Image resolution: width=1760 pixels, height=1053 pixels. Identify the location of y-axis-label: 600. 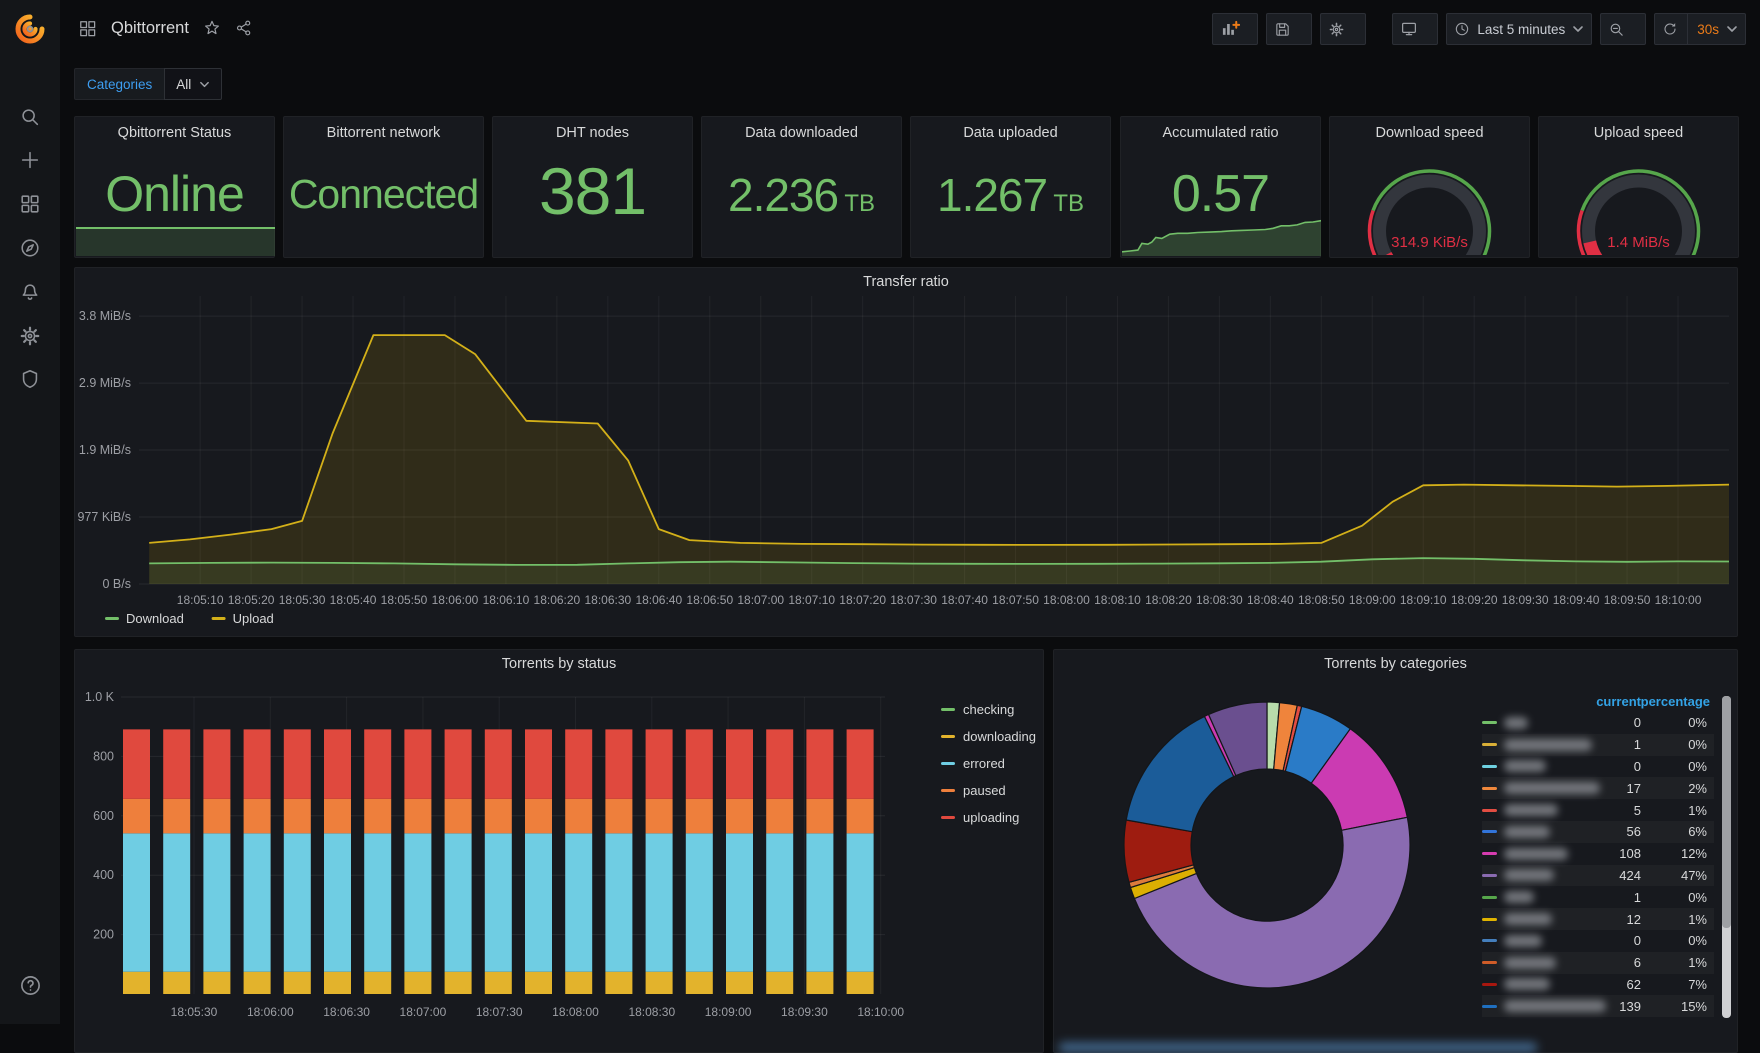
(103, 816).